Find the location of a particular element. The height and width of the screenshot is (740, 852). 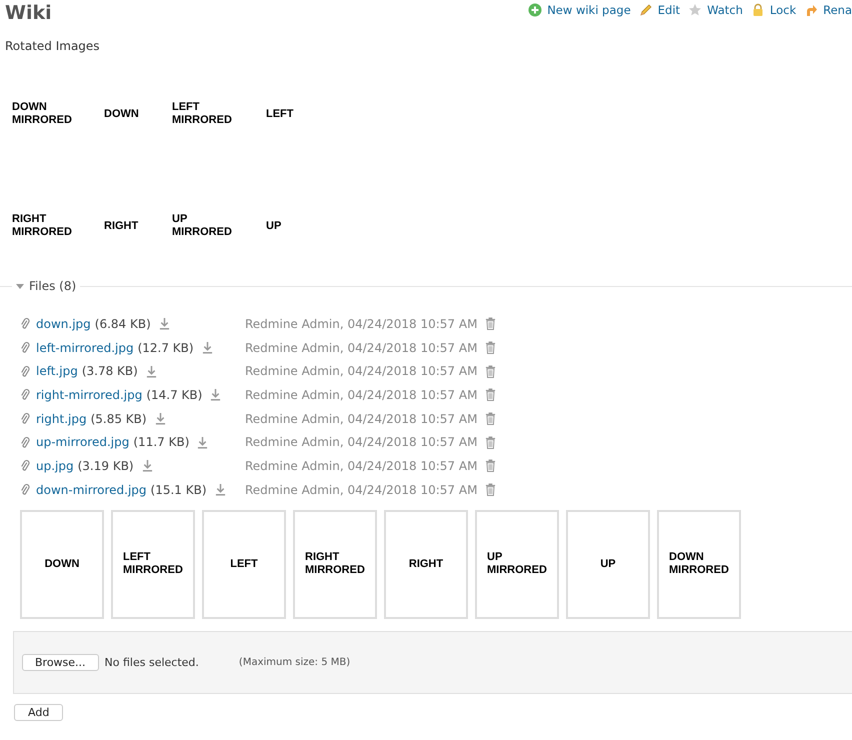

thumbnail: RIGHT is located at coordinates (426, 564).